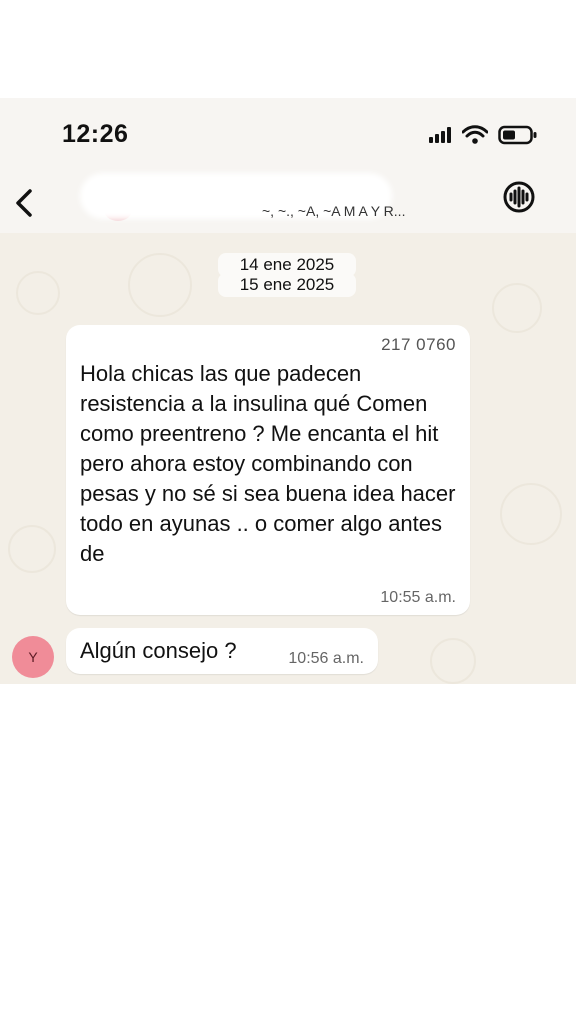  Describe the element at coordinates (95, 134) in the screenshot. I see `status-time: 12:26` at that location.